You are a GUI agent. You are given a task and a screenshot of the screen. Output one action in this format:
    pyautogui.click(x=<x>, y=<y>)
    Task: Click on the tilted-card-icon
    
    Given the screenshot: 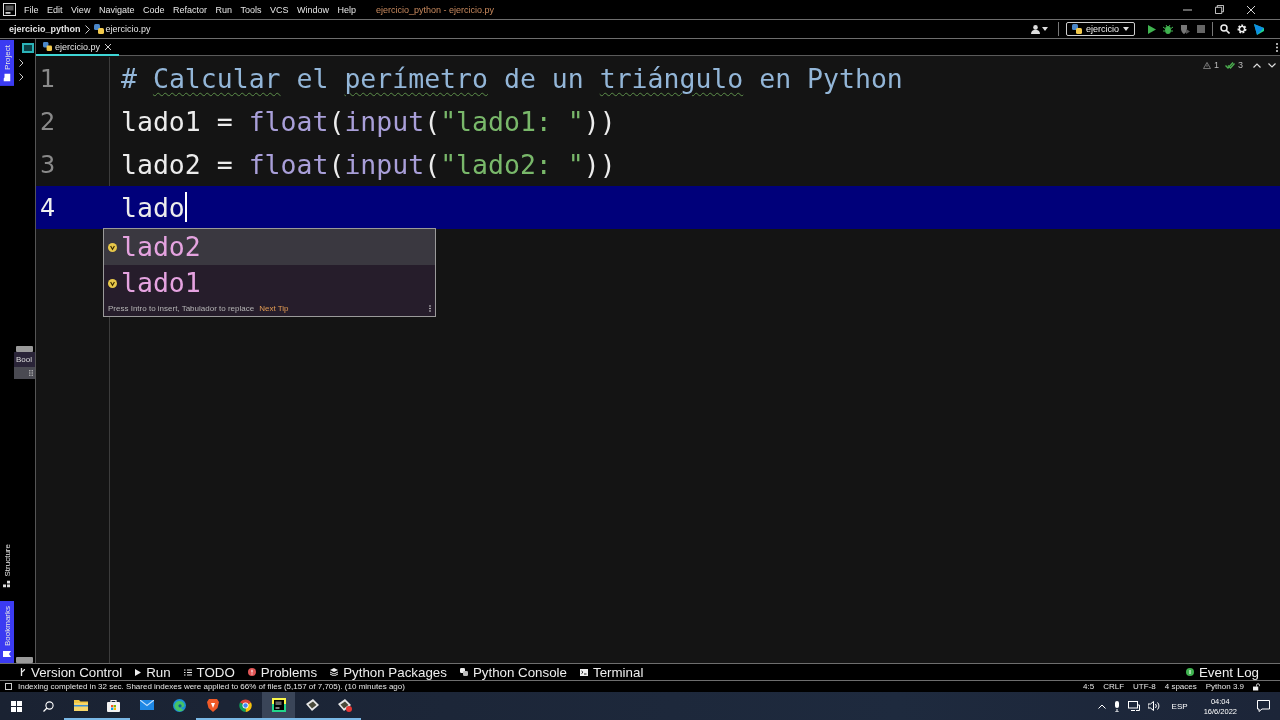 What is the action you would take?
    pyautogui.click(x=311, y=705)
    